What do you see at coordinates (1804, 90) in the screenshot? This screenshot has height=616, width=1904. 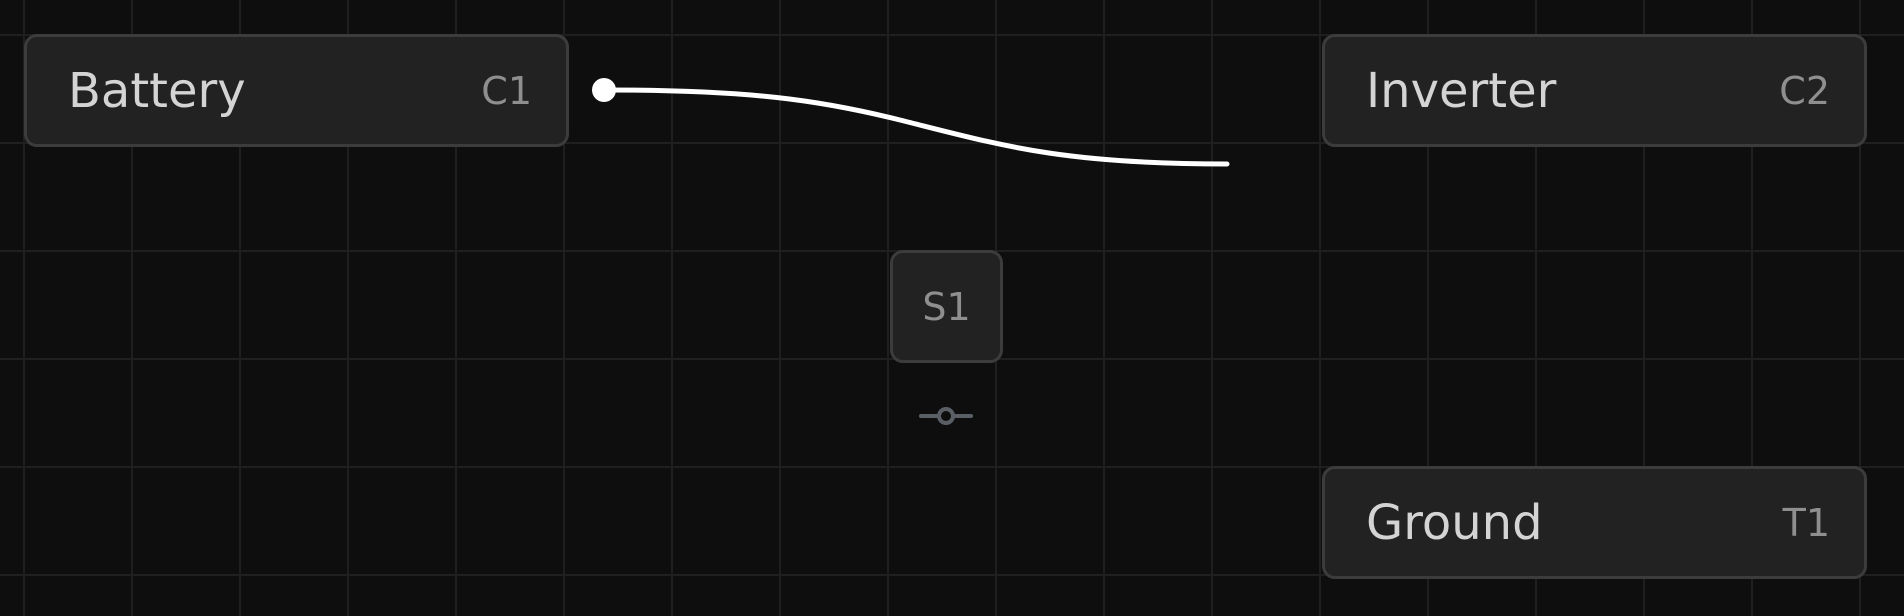 I see `inverter-node-tag: C2` at bounding box center [1804, 90].